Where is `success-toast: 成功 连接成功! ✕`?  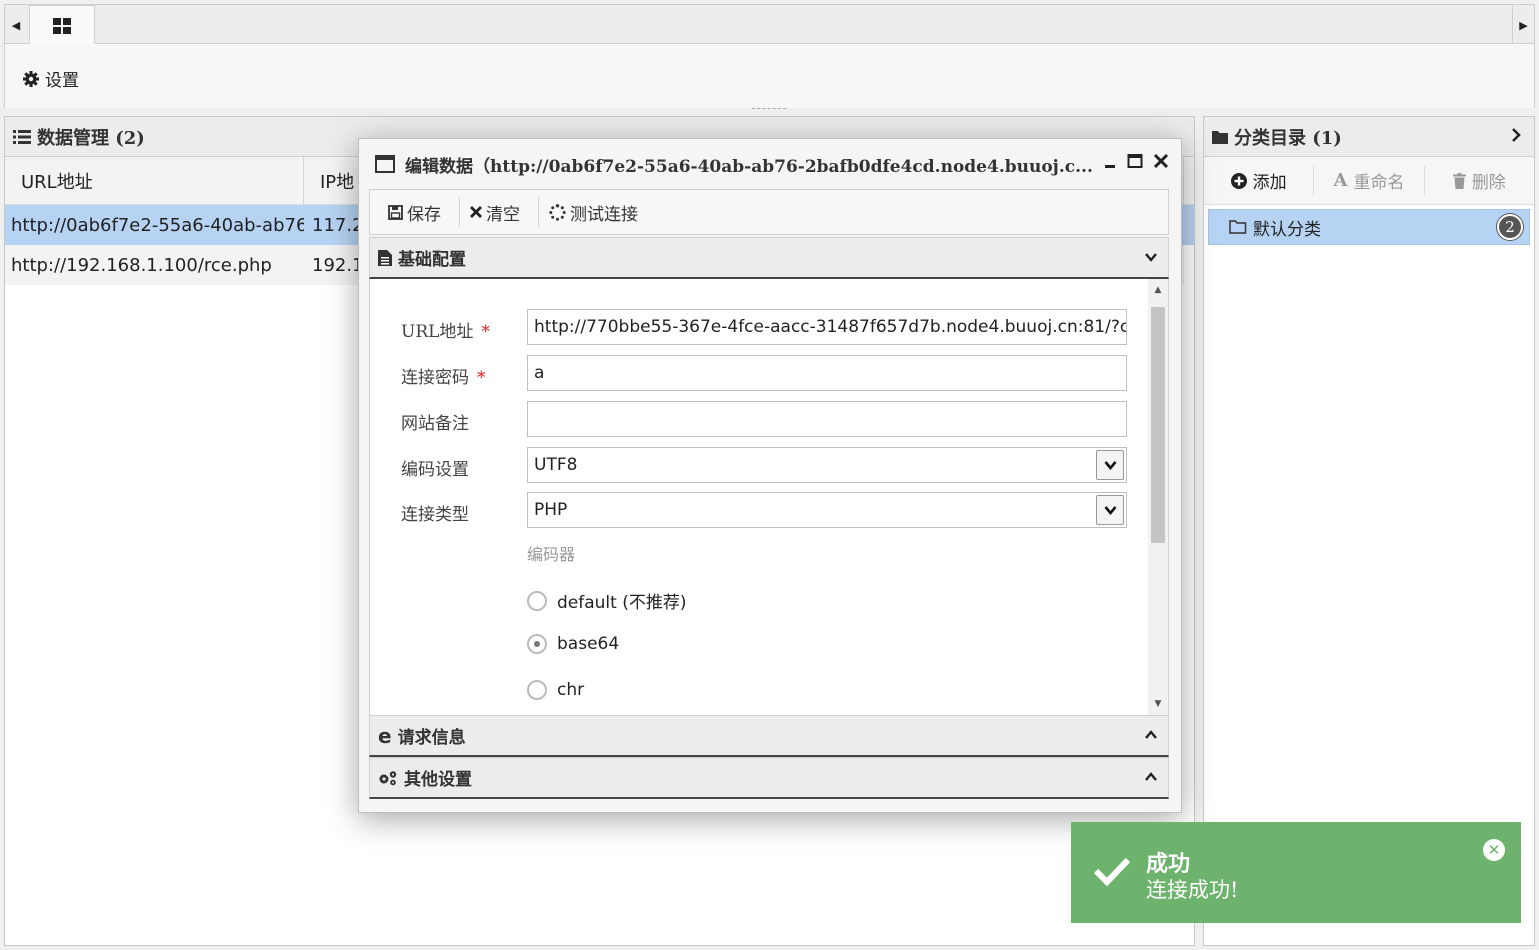
success-toast: 成功 连接成功! ✕ is located at coordinates (1296, 872).